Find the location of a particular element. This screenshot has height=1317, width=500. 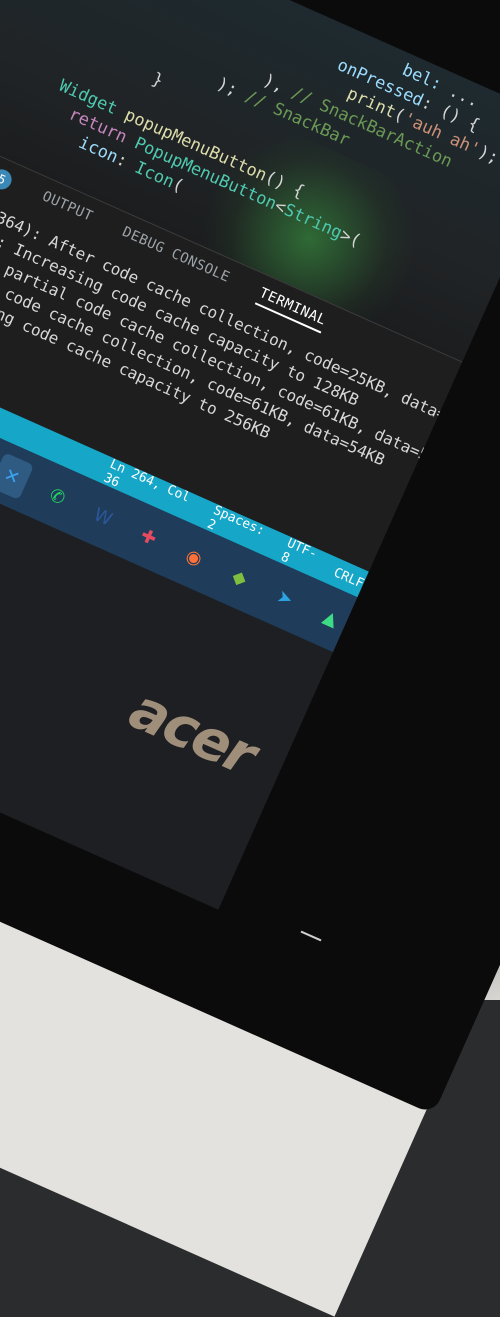

problems-count-badge: 5 is located at coordinates (8, 179).